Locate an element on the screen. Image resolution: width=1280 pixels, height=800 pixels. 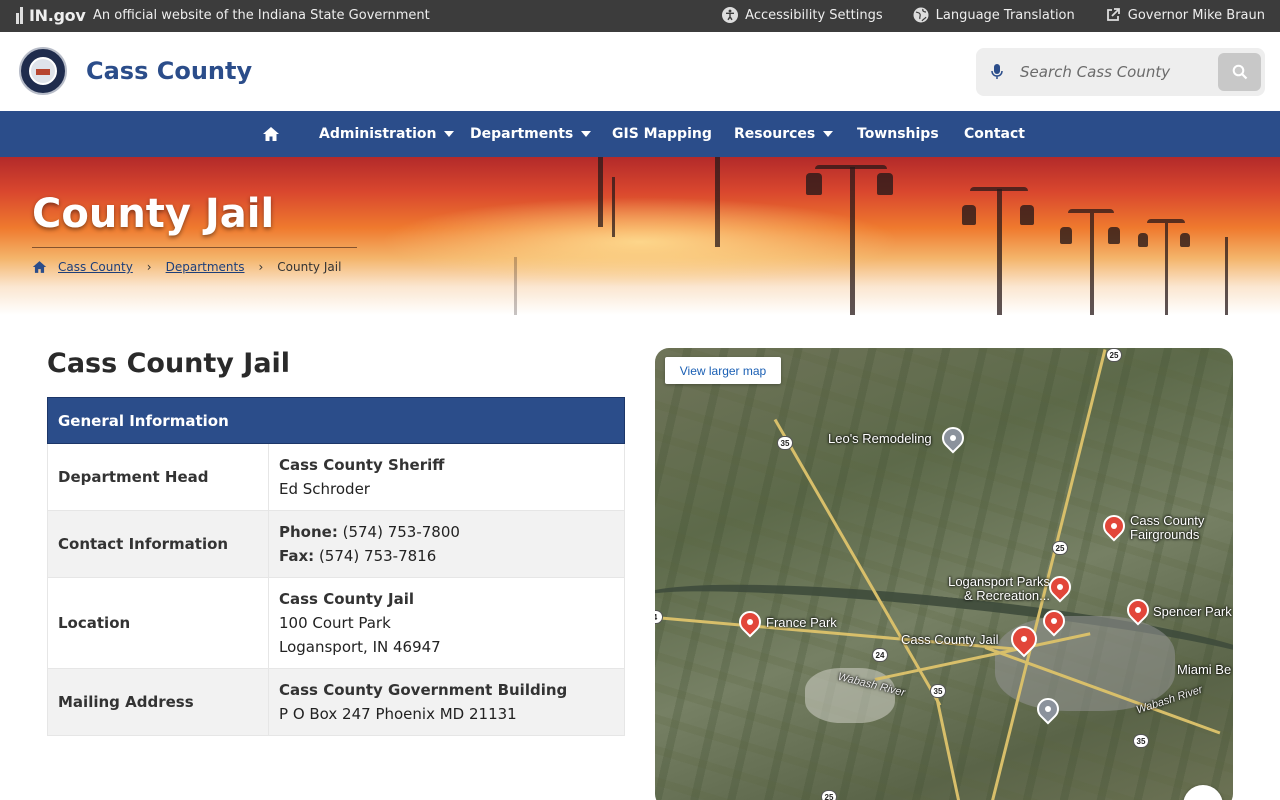
breadcrumb-cass-county: Cass County is located at coordinates (95, 267).